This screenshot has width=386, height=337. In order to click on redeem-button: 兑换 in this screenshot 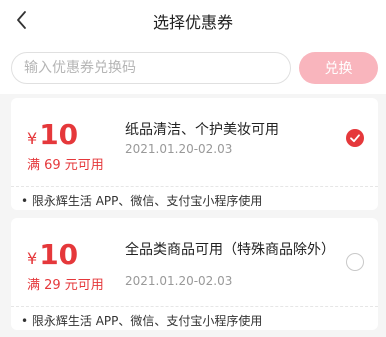, I will do `click(338, 68)`.